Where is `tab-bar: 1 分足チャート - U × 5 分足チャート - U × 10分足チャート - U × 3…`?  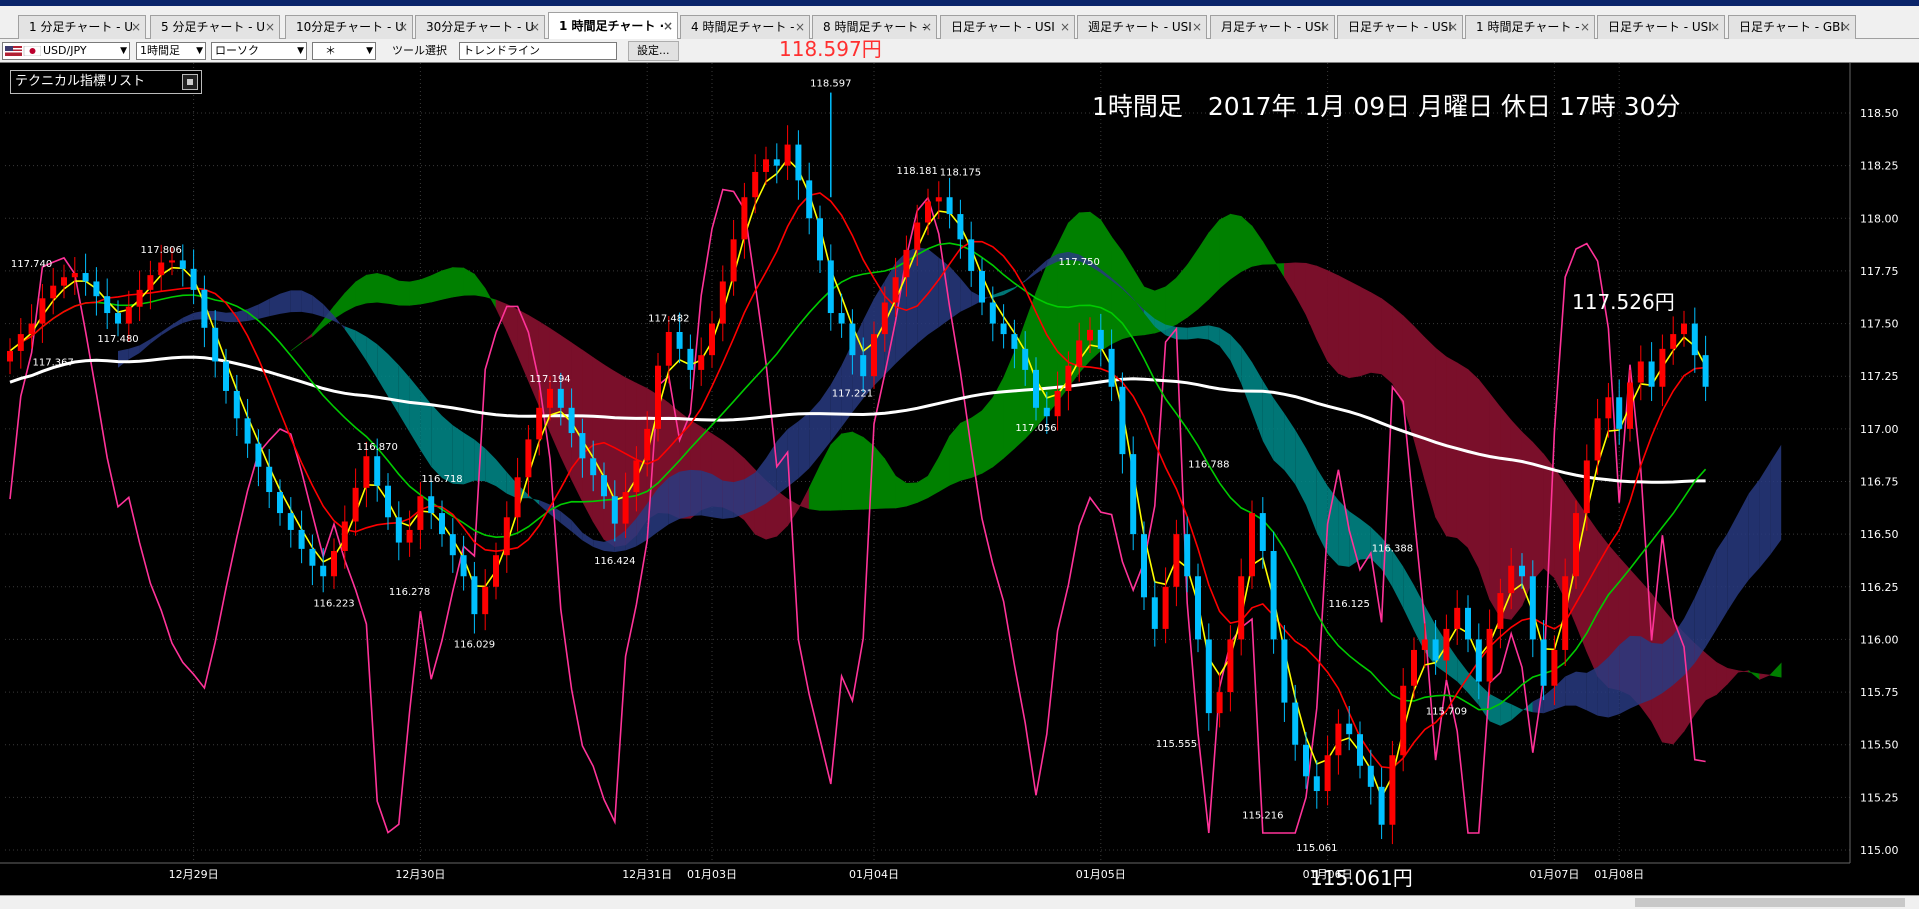 tab-bar: 1 分足チャート - U × 5 分足チャート - U × 10分足チャート - U × 3… is located at coordinates (959, 23).